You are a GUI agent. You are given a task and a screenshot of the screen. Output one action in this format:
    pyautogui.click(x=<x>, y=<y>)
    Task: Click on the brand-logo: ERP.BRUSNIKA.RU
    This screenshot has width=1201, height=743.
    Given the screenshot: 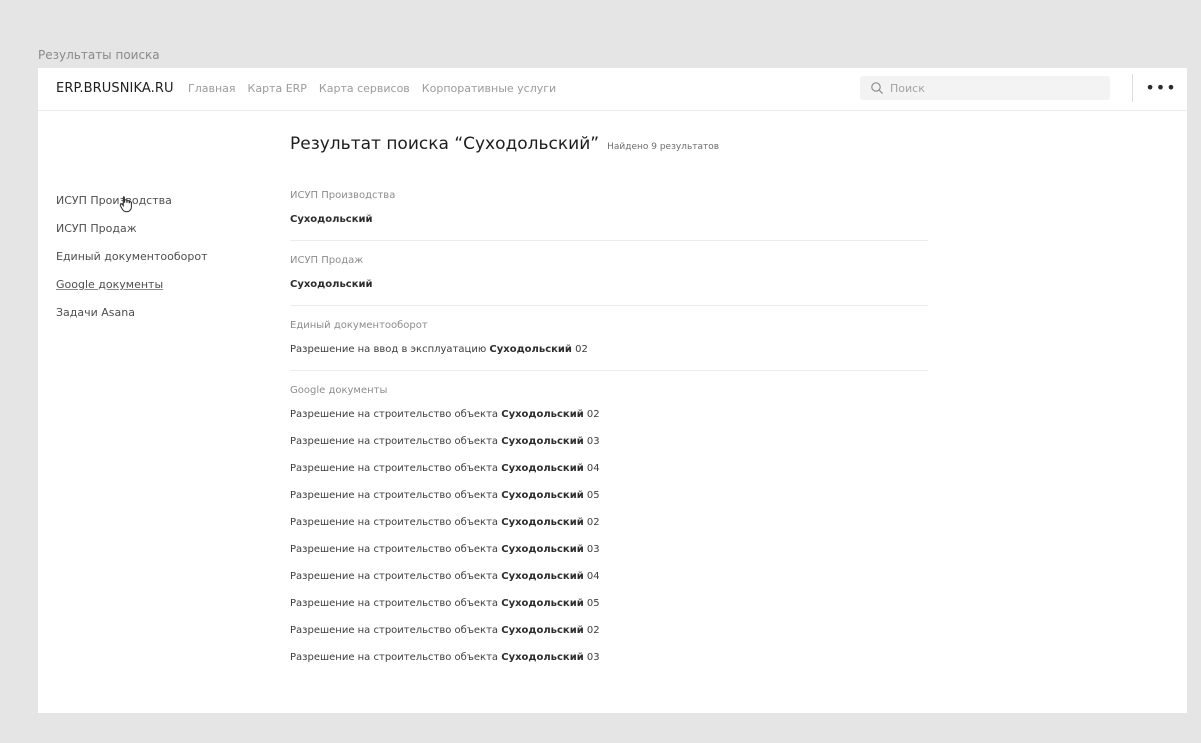 What is the action you would take?
    pyautogui.click(x=115, y=88)
    